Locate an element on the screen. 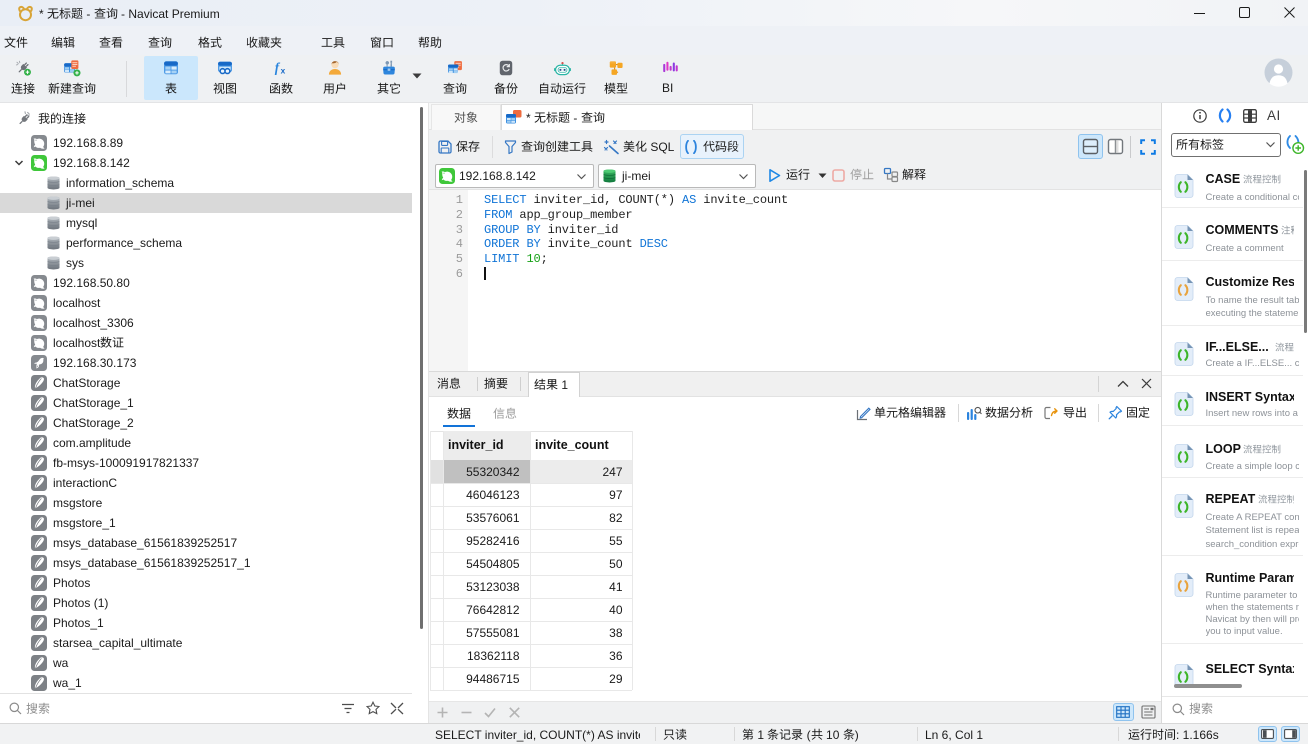  svg-text: f is located at coordinates (278, 67).